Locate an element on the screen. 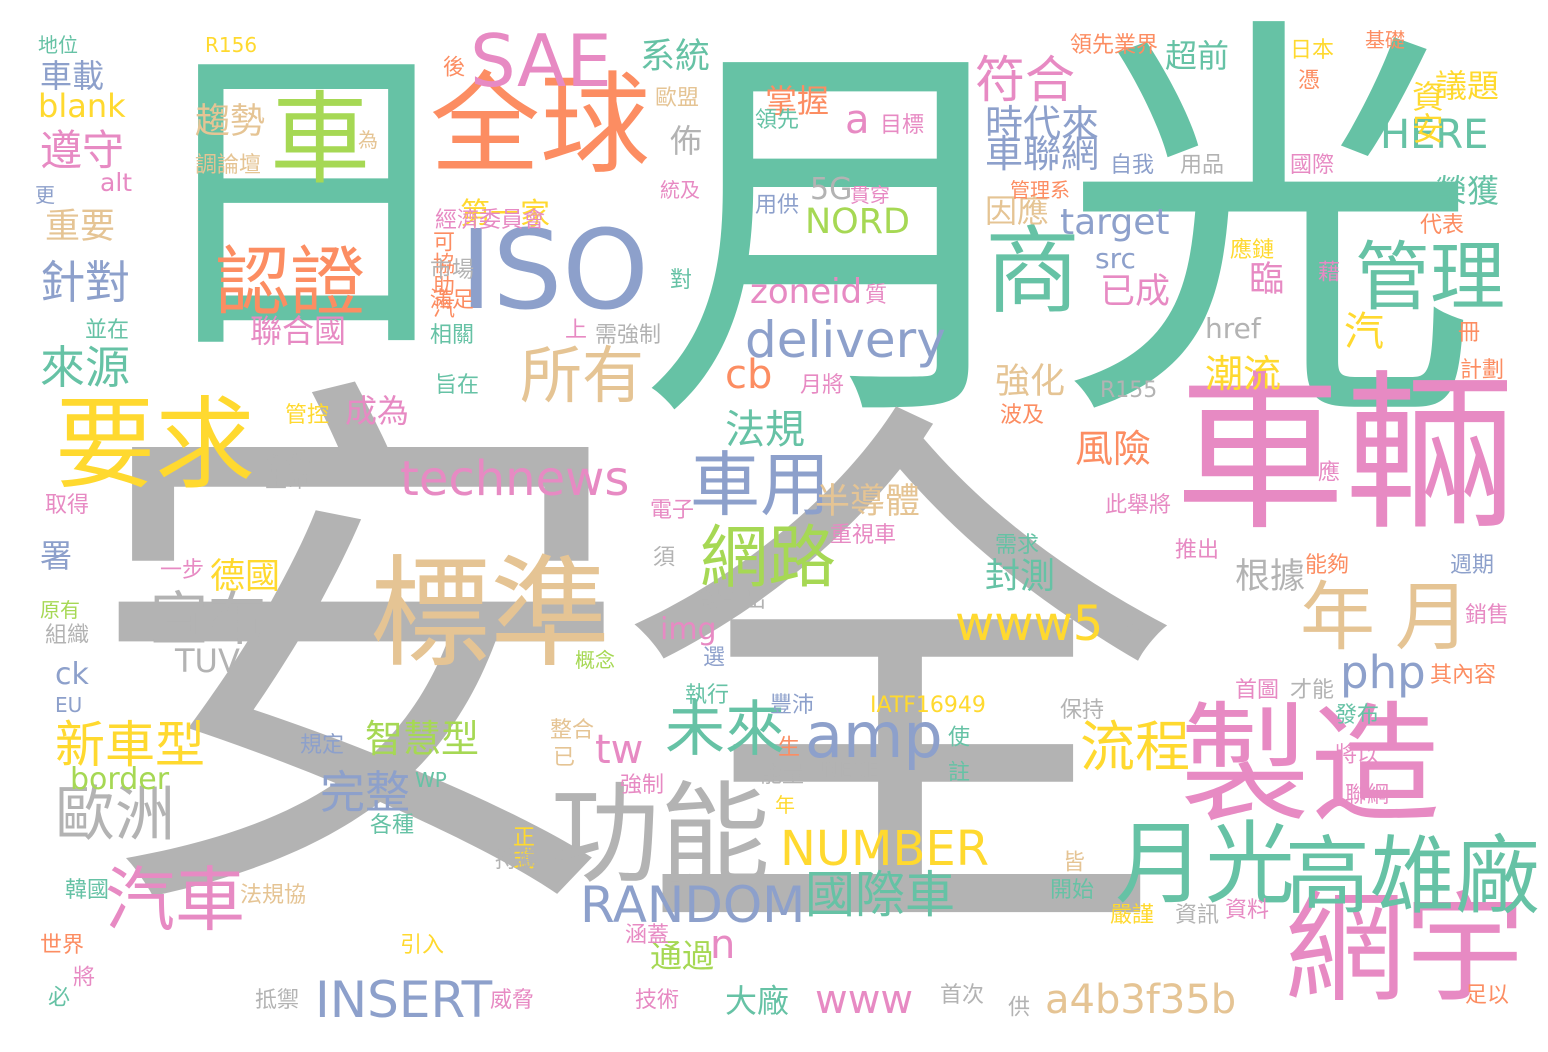  cloud-word: 日本 is located at coordinates (1312, 50).